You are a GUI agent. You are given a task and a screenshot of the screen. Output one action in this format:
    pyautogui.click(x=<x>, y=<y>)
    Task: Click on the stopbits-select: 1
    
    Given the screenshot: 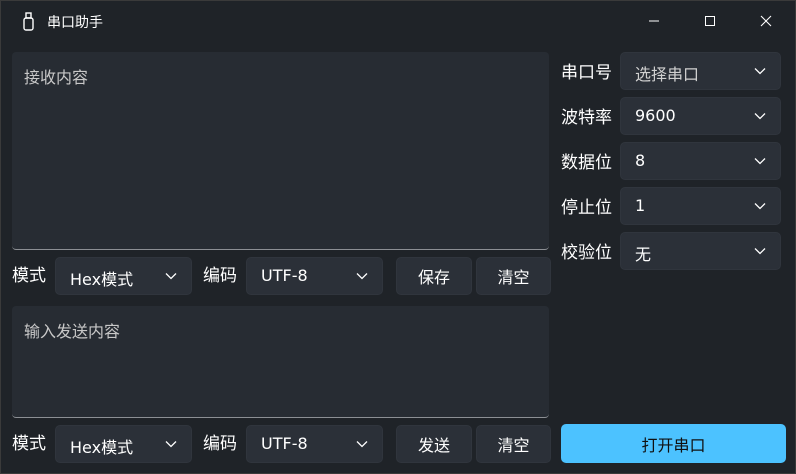 What is the action you would take?
    pyautogui.click(x=700, y=206)
    